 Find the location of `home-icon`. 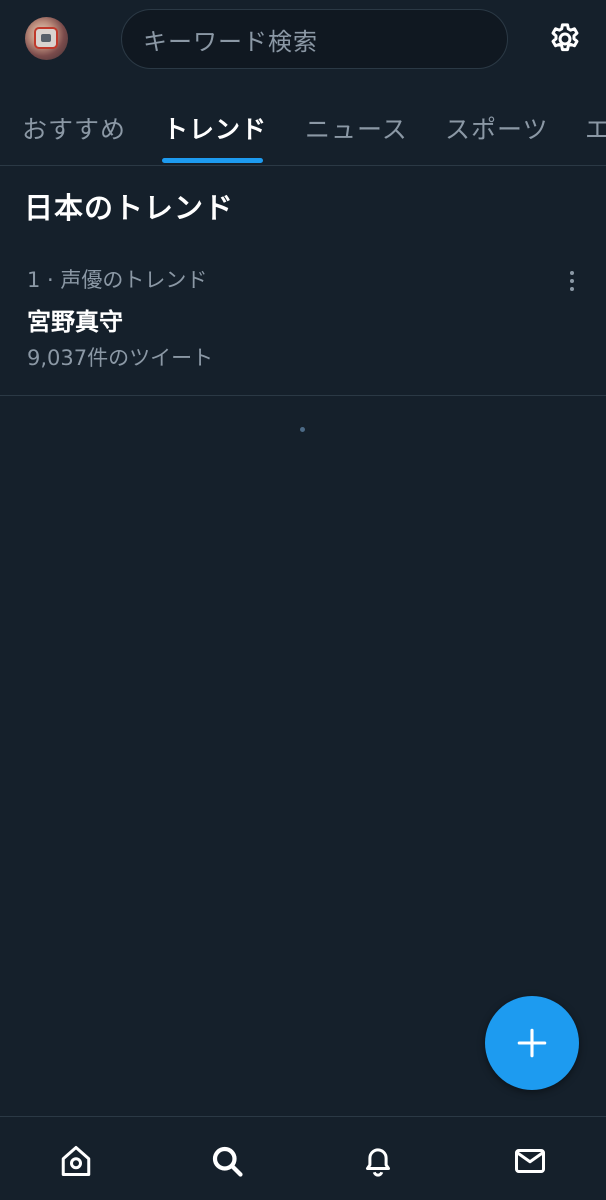

home-icon is located at coordinates (76, 1161).